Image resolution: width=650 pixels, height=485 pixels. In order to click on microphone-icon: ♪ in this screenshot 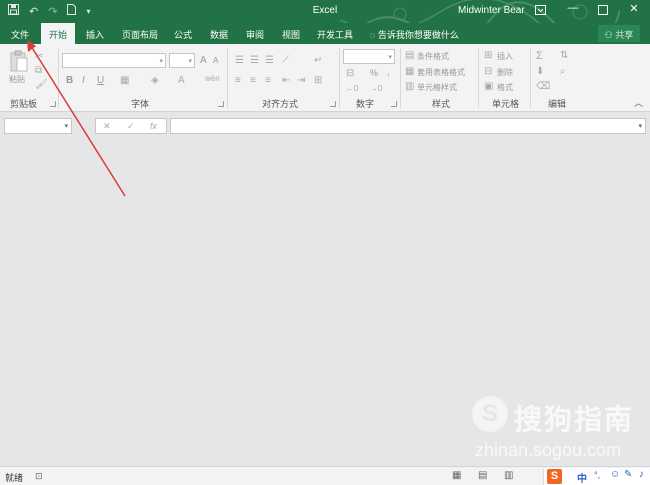, I will do `click(641, 474)`.